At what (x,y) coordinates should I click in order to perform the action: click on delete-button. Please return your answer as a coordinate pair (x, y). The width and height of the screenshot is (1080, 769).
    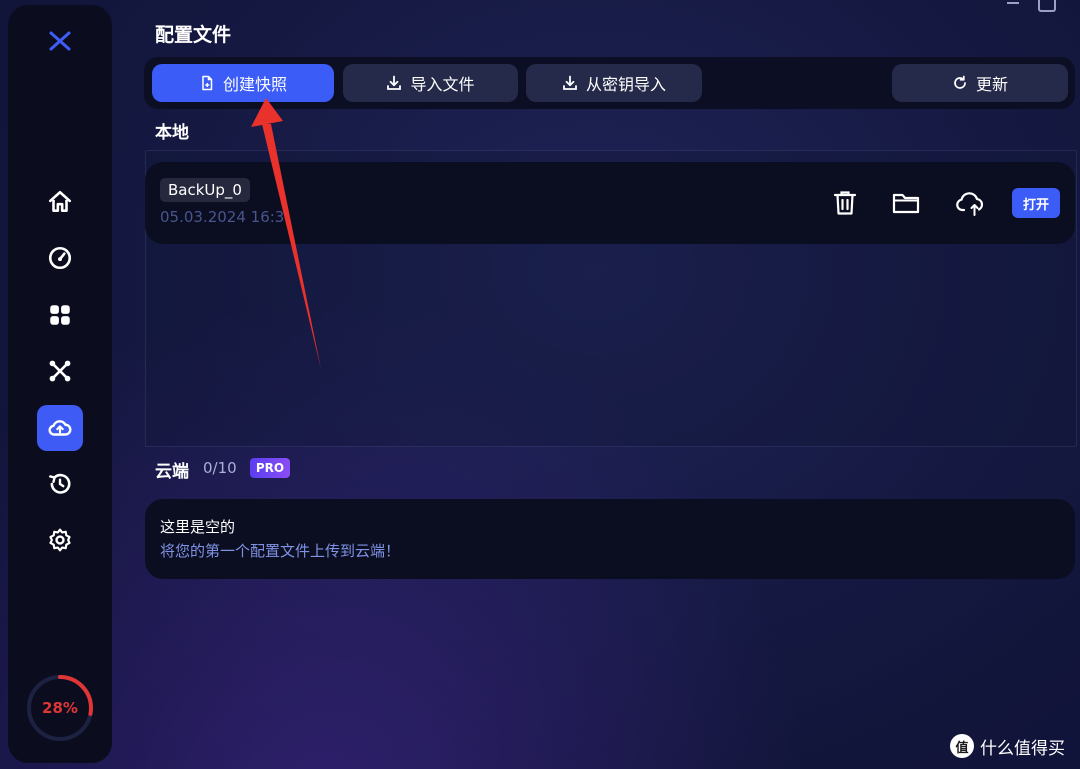
    Looking at the image, I should click on (845, 203).